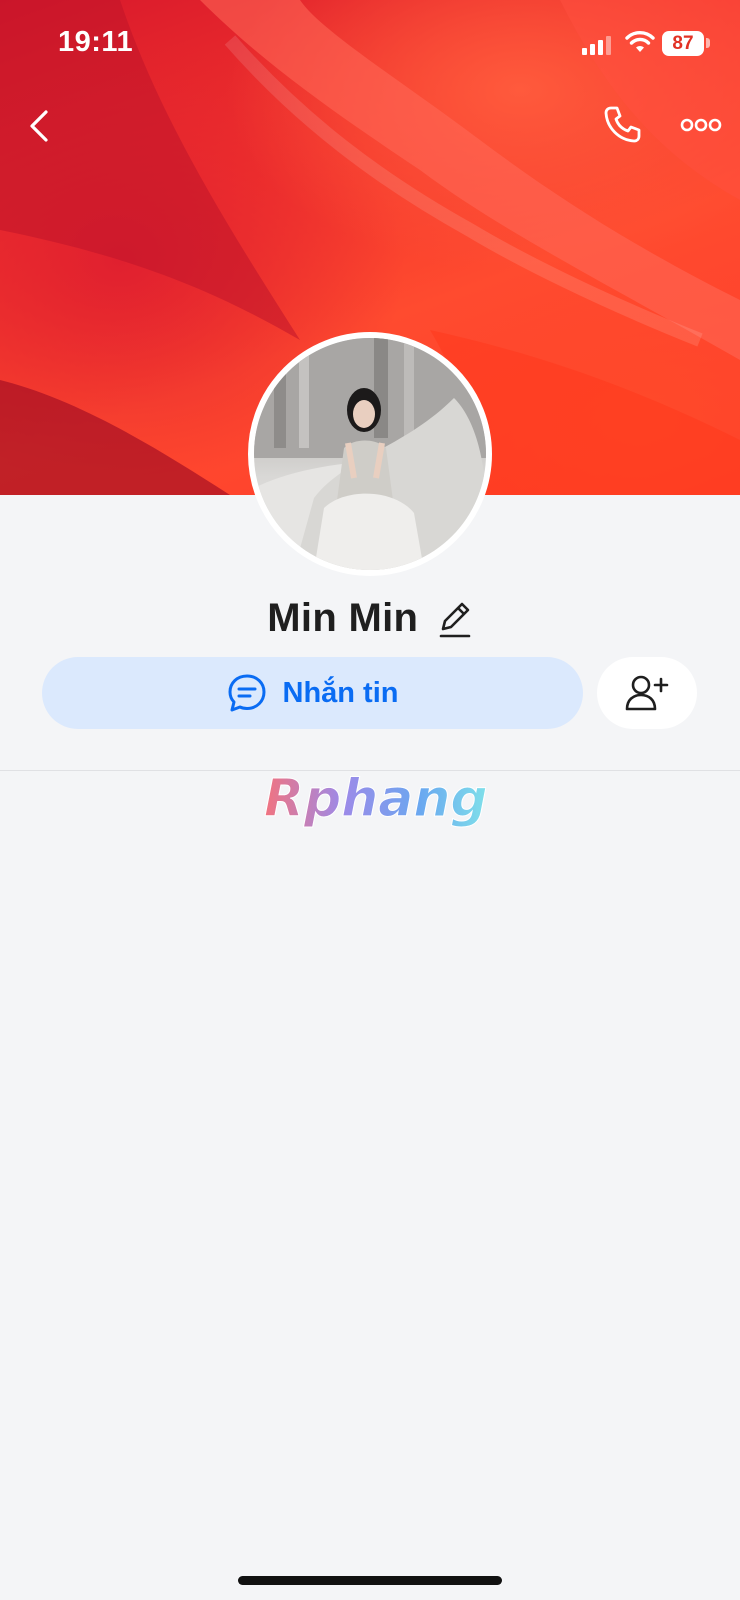 This screenshot has height=1600, width=740. I want to click on watermark-logo: Rphang, so click(375, 799).